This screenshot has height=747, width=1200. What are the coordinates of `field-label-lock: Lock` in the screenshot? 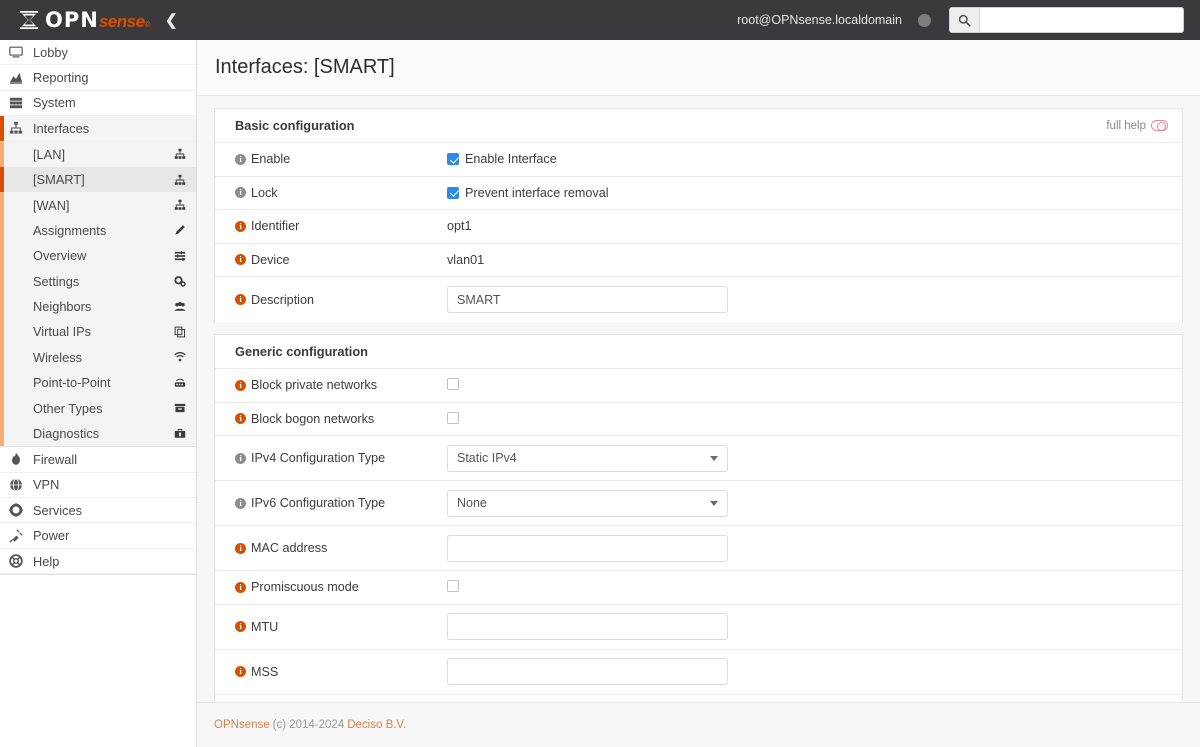 It's located at (331, 193).